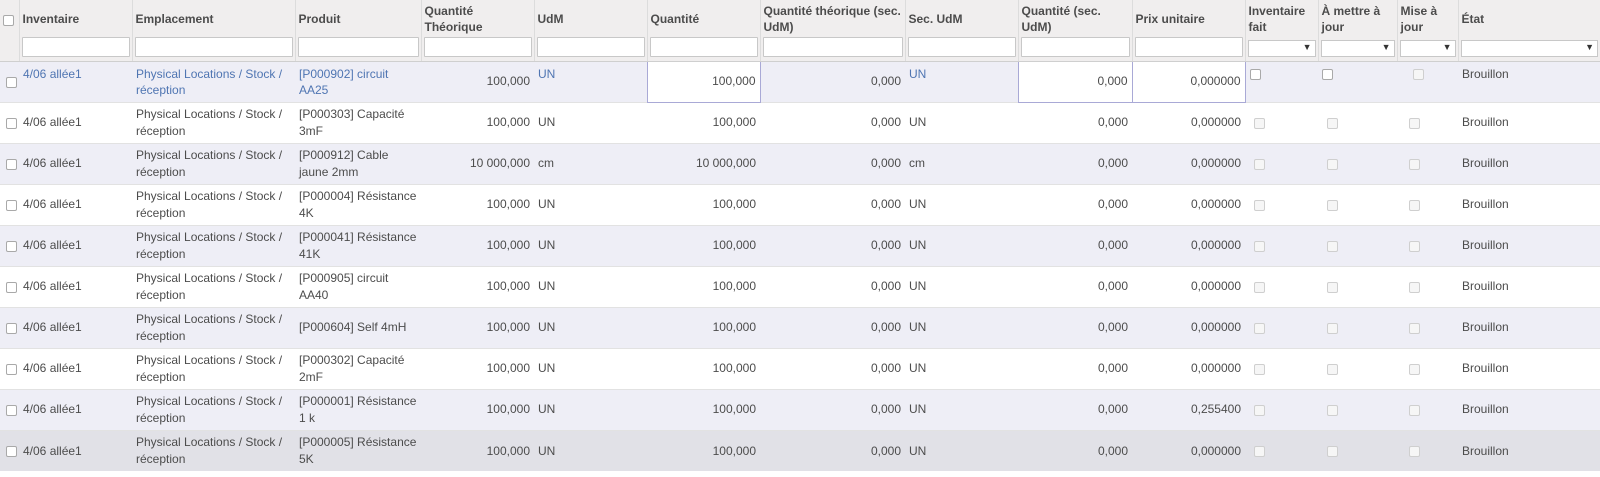  I want to click on filter-inventaire-input, so click(75, 47).